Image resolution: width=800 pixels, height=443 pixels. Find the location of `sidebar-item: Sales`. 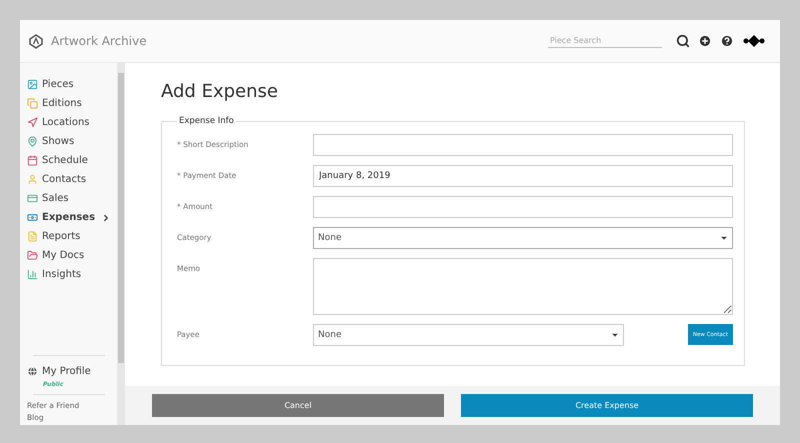

sidebar-item: Sales is located at coordinates (72, 198).